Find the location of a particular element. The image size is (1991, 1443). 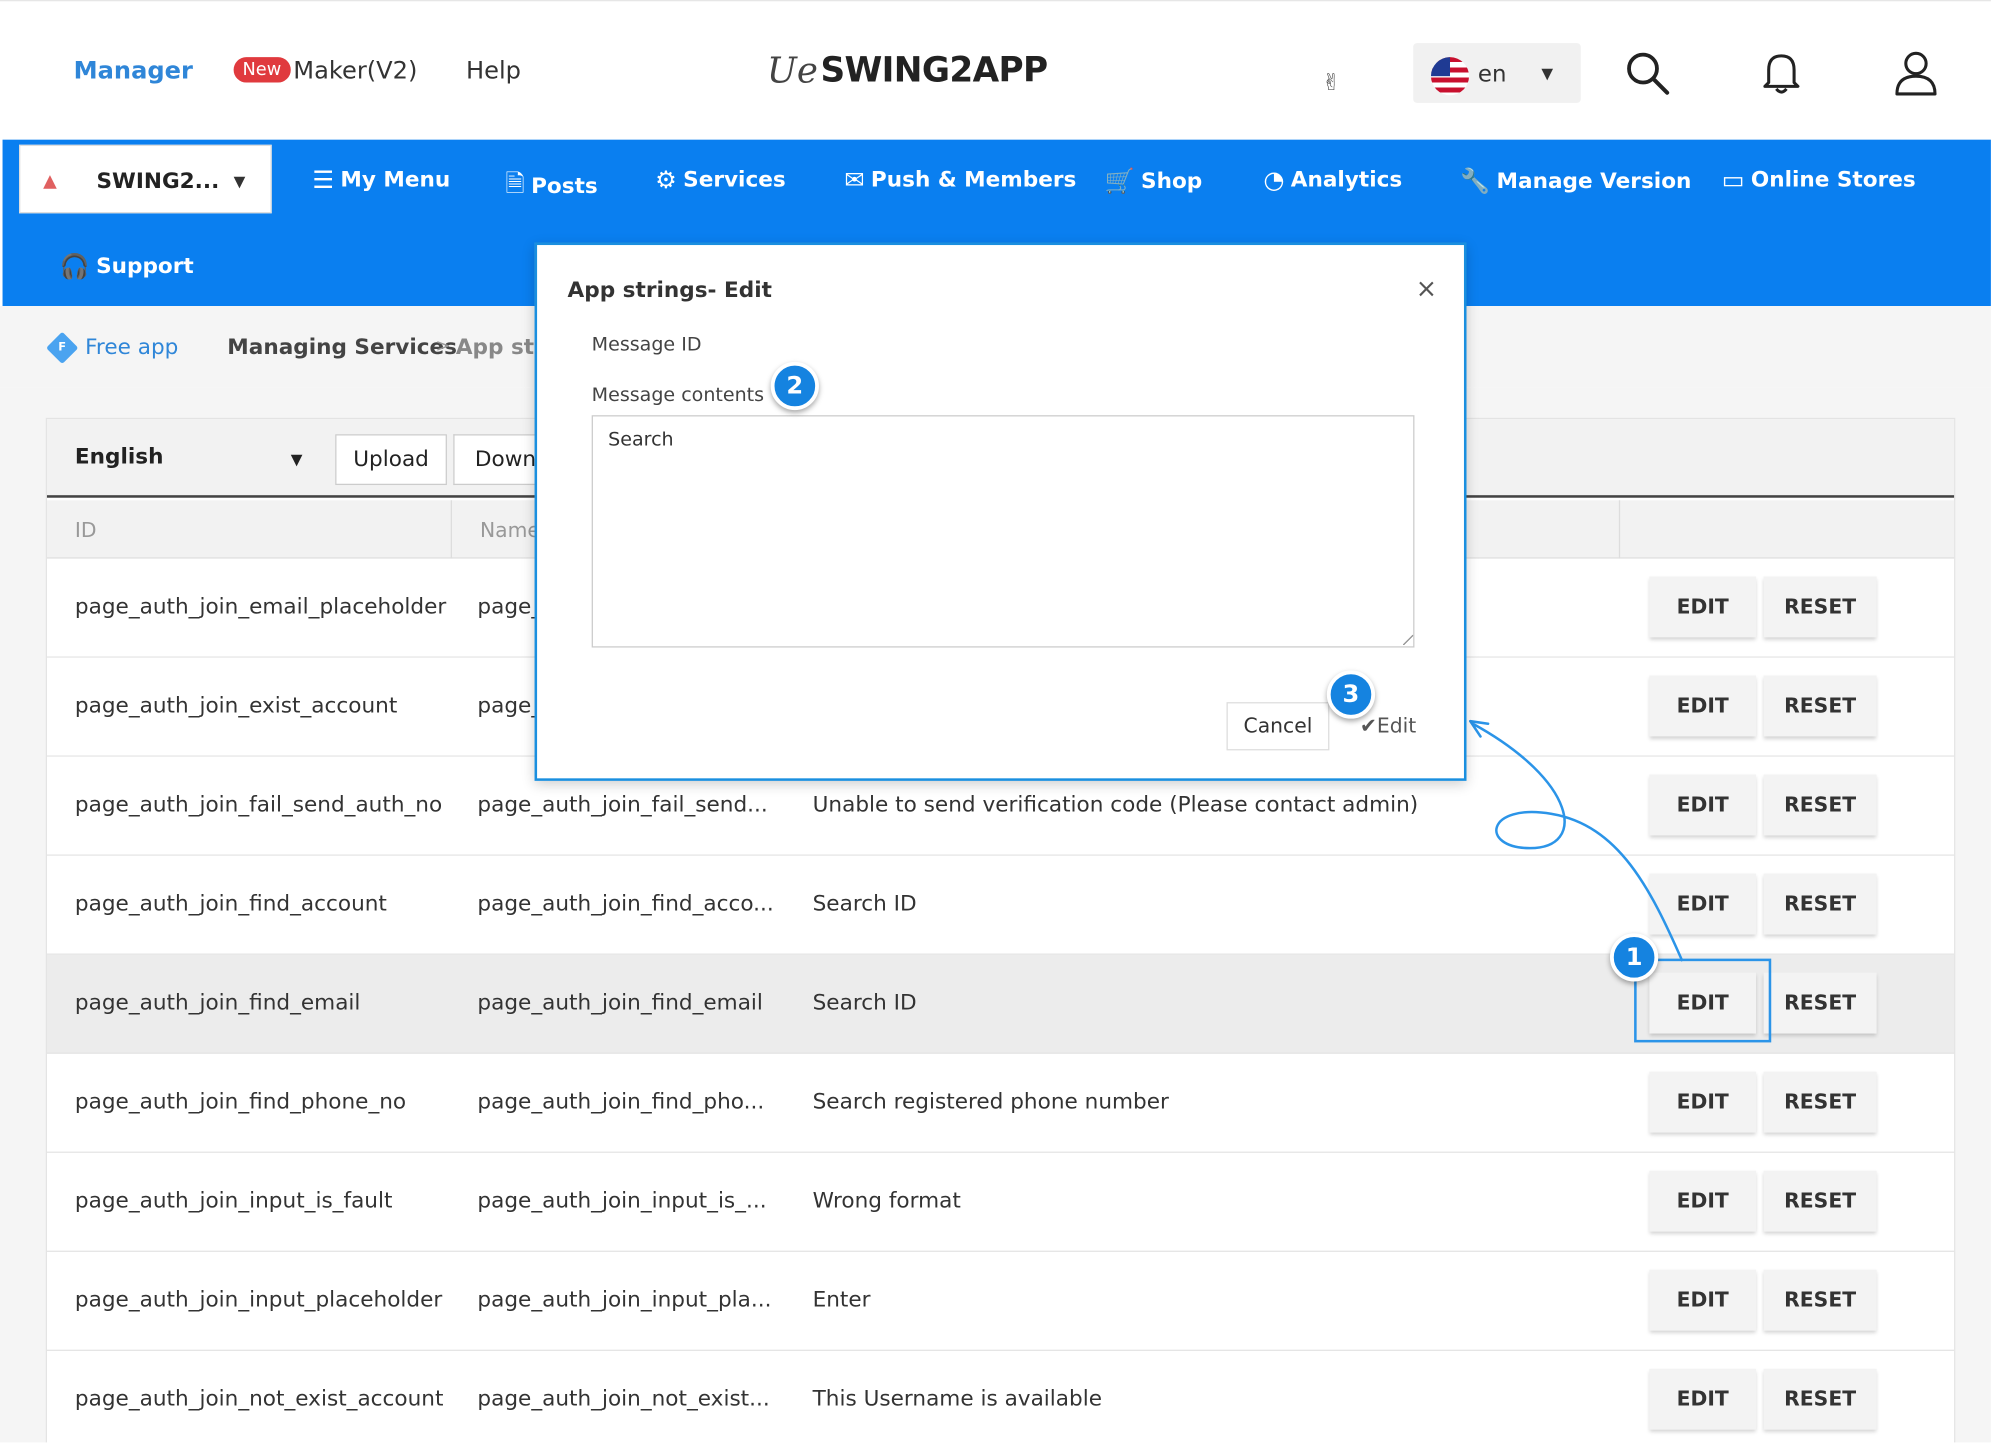

help-link: Help is located at coordinates (493, 71).